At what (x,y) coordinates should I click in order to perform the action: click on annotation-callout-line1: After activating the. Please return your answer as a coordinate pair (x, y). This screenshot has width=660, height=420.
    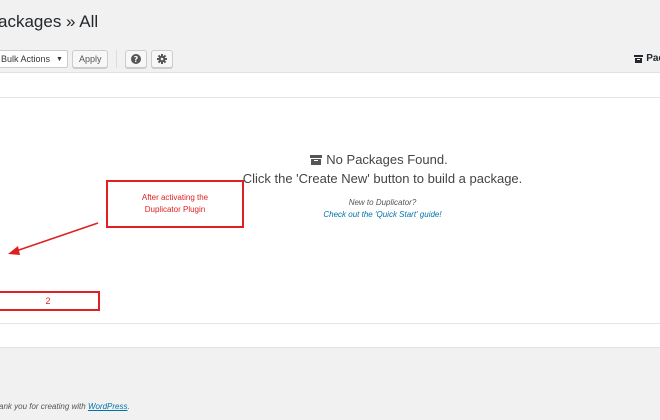
    Looking at the image, I should click on (175, 197).